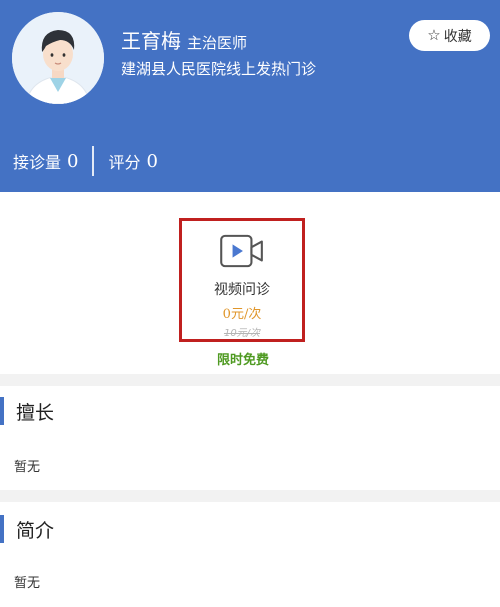 This screenshot has width=500, height=607. What do you see at coordinates (151, 41) in the screenshot?
I see `doctor-name: 王育梅` at bounding box center [151, 41].